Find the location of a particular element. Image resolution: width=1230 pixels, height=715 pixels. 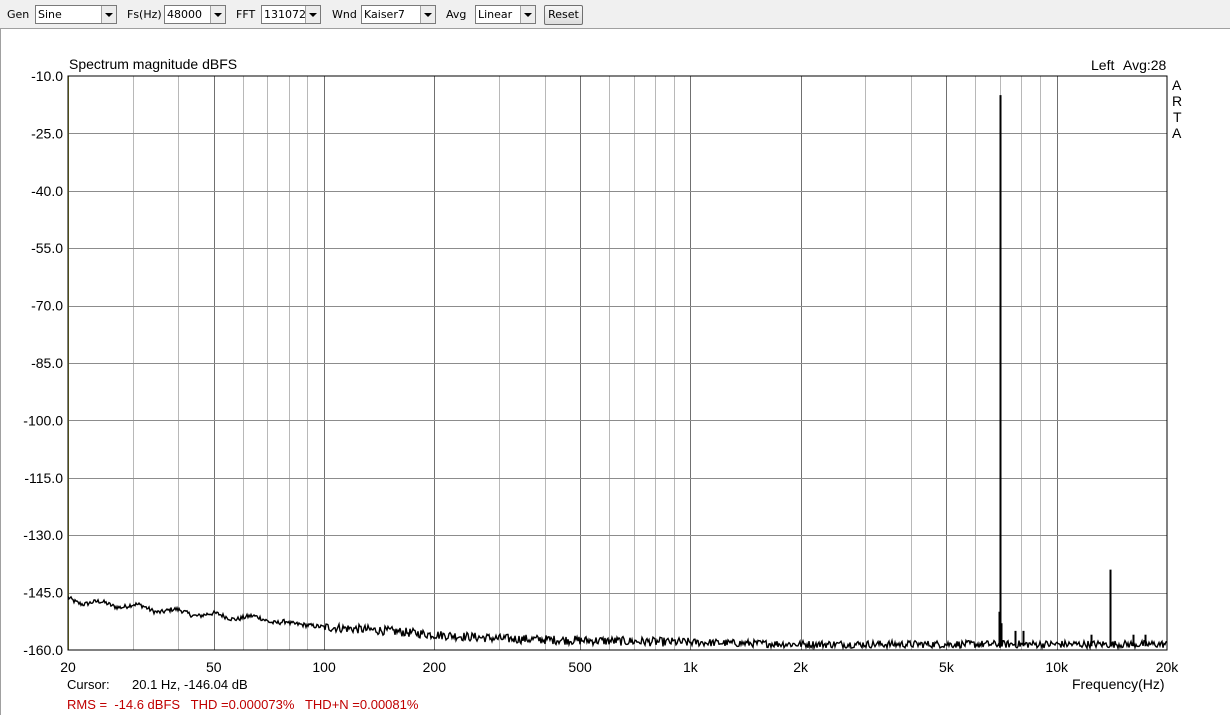

x-axis-label: Frequency(Hz) is located at coordinates (1118, 684).